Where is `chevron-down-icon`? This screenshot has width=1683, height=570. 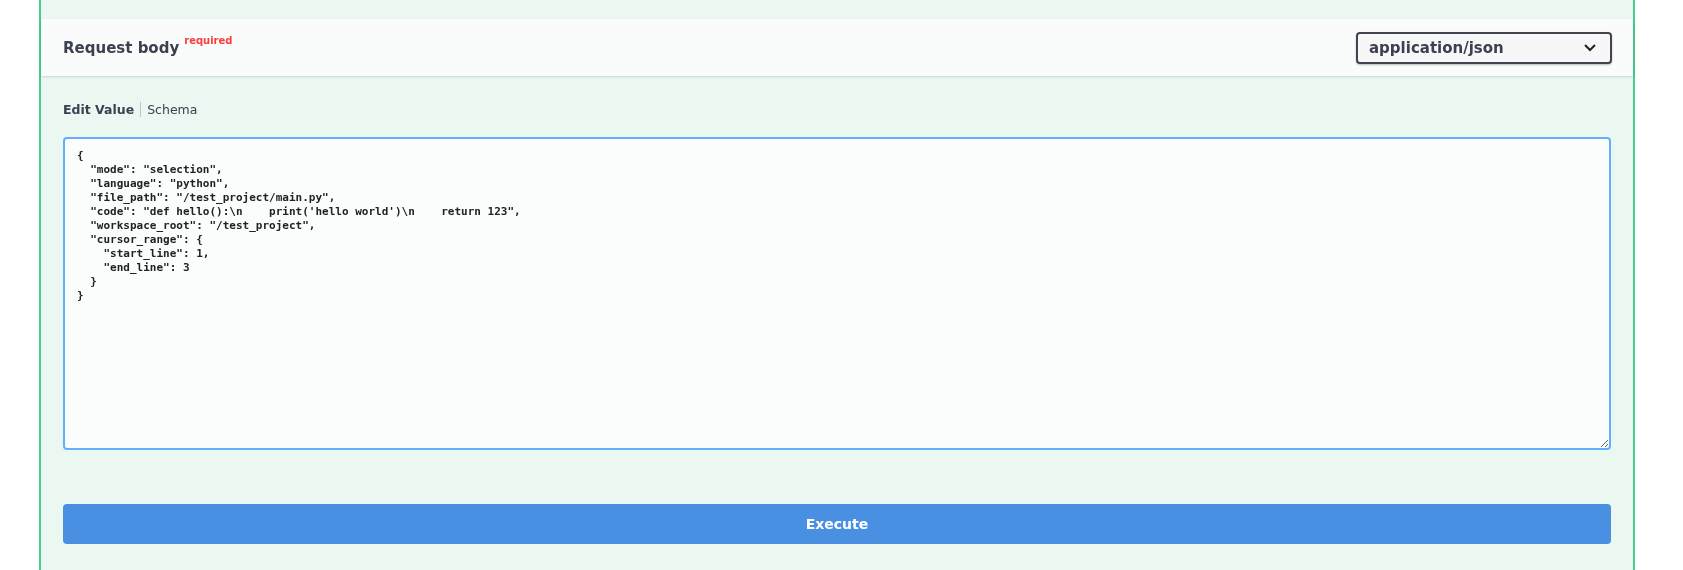 chevron-down-icon is located at coordinates (1590, 47).